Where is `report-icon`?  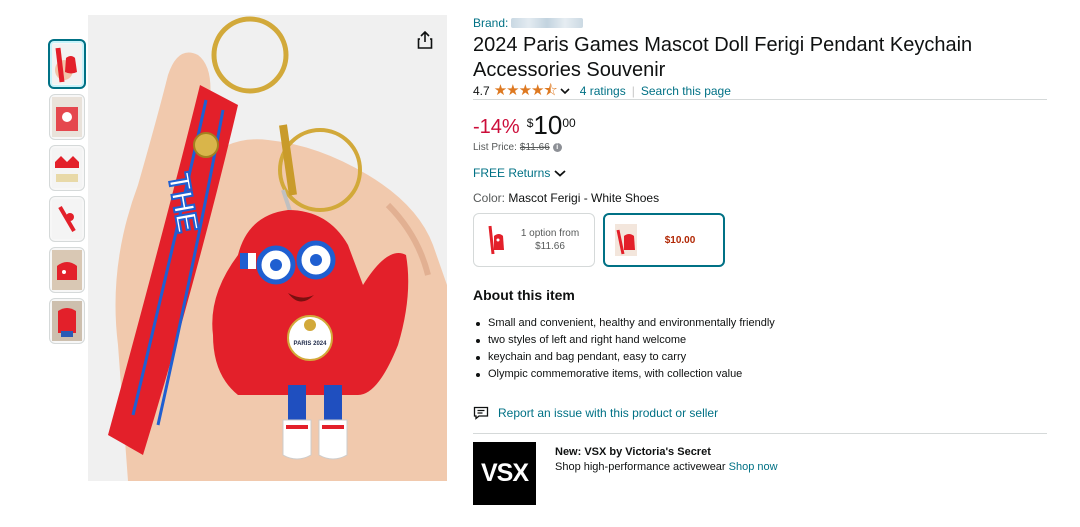 report-icon is located at coordinates (481, 413).